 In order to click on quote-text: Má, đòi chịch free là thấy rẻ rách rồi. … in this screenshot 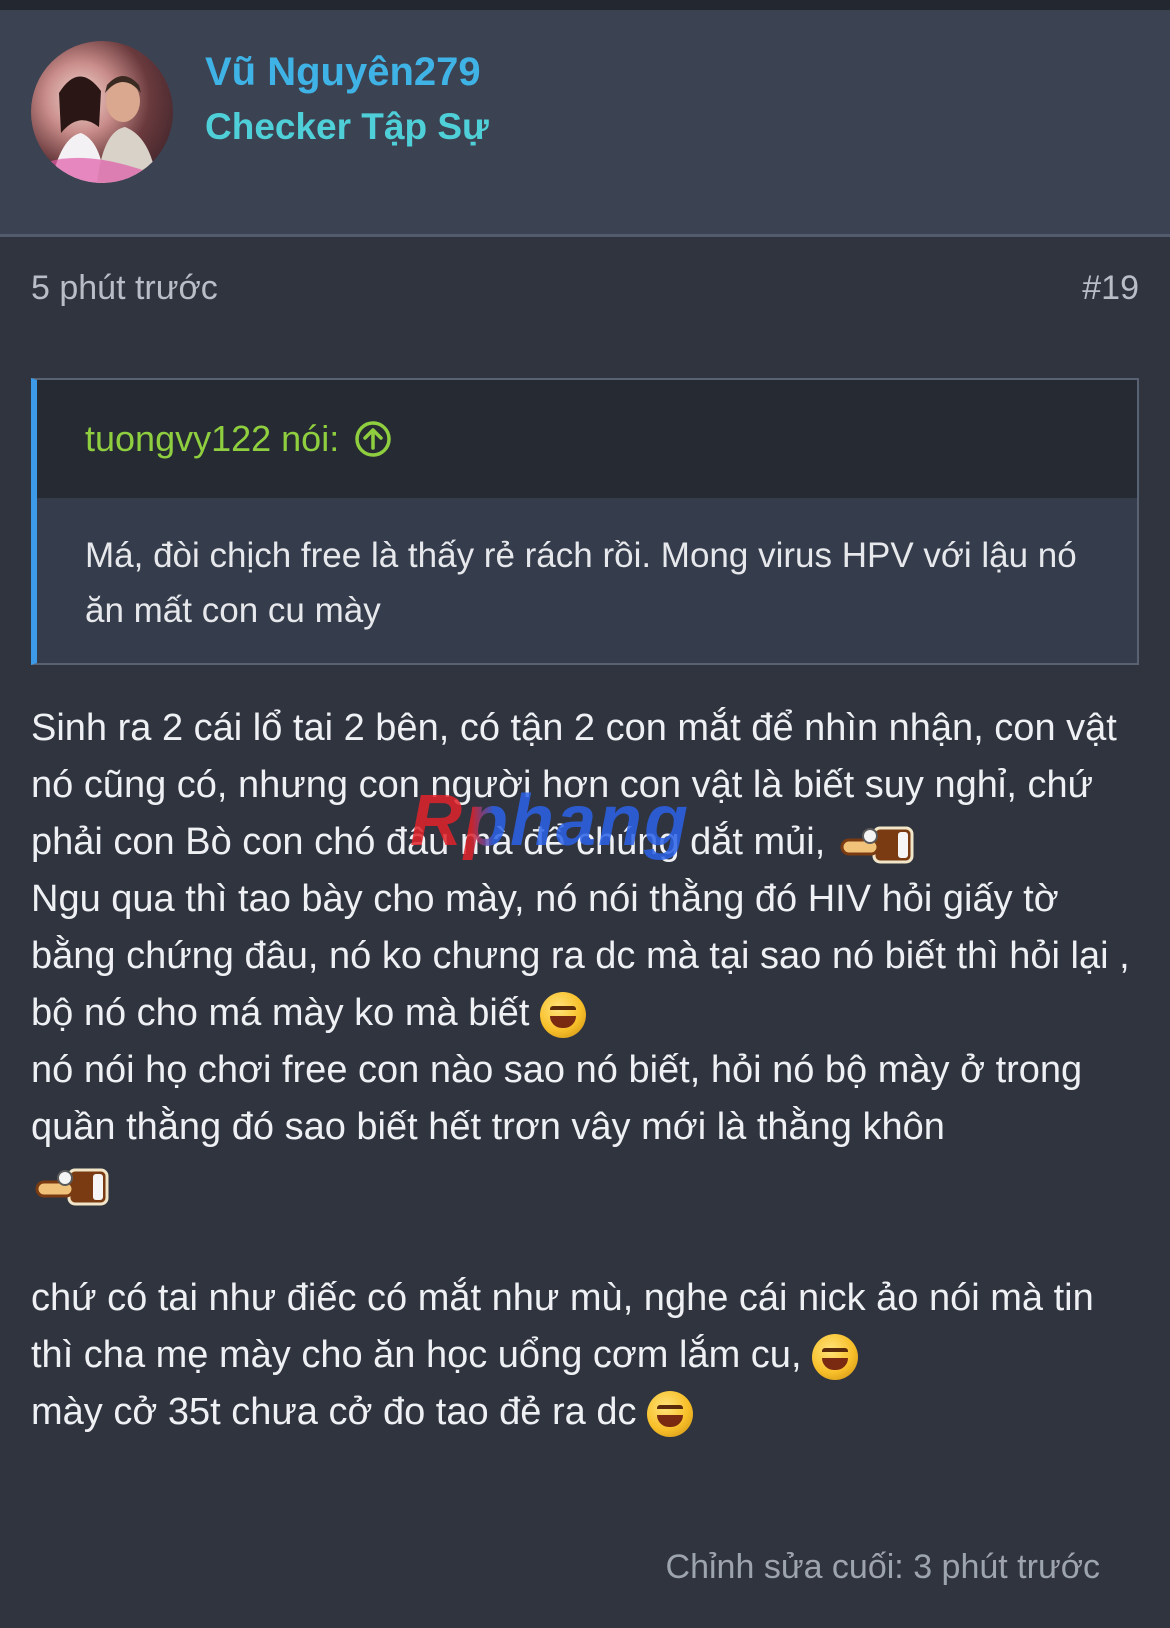, I will do `click(581, 583)`.